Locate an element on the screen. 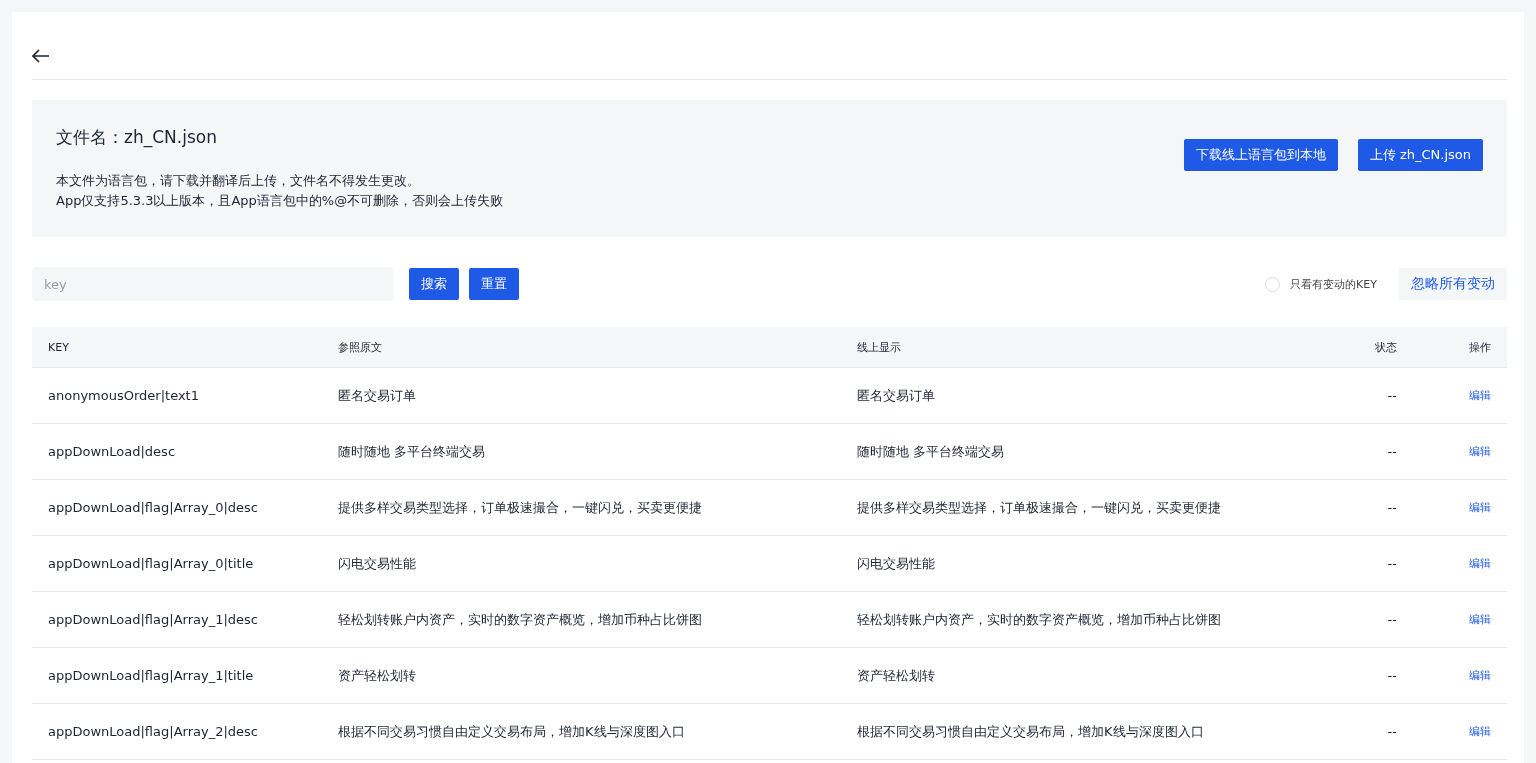 This screenshot has height=763, width=1536. column-header: 状态 is located at coordinates (1386, 347).